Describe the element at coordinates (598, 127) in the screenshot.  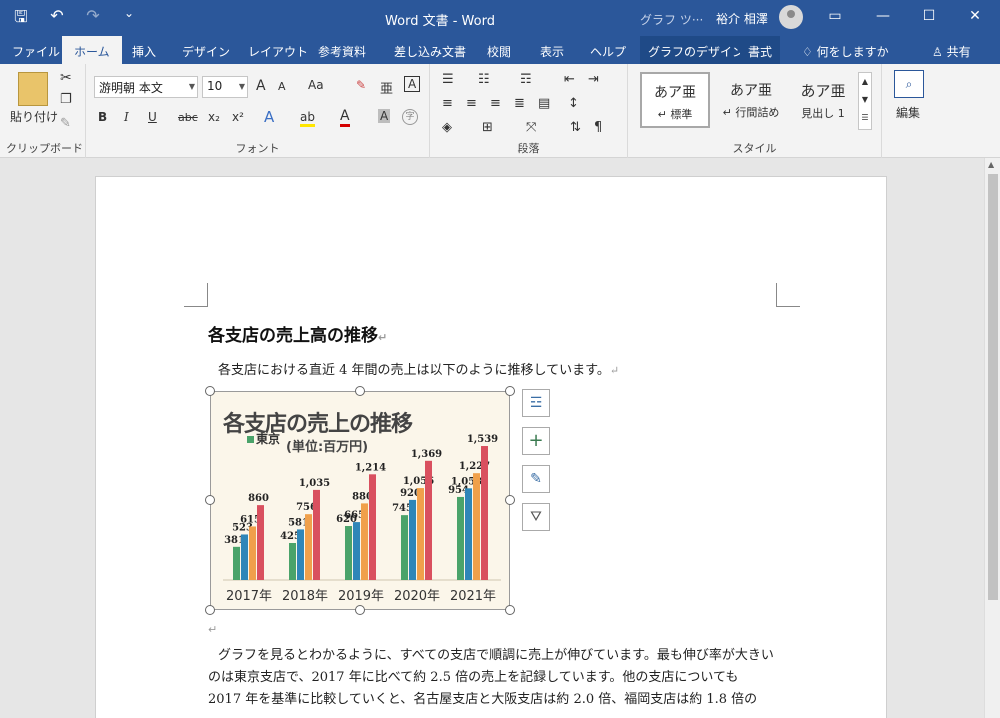
I see `show-marks-icon: ¶` at that location.